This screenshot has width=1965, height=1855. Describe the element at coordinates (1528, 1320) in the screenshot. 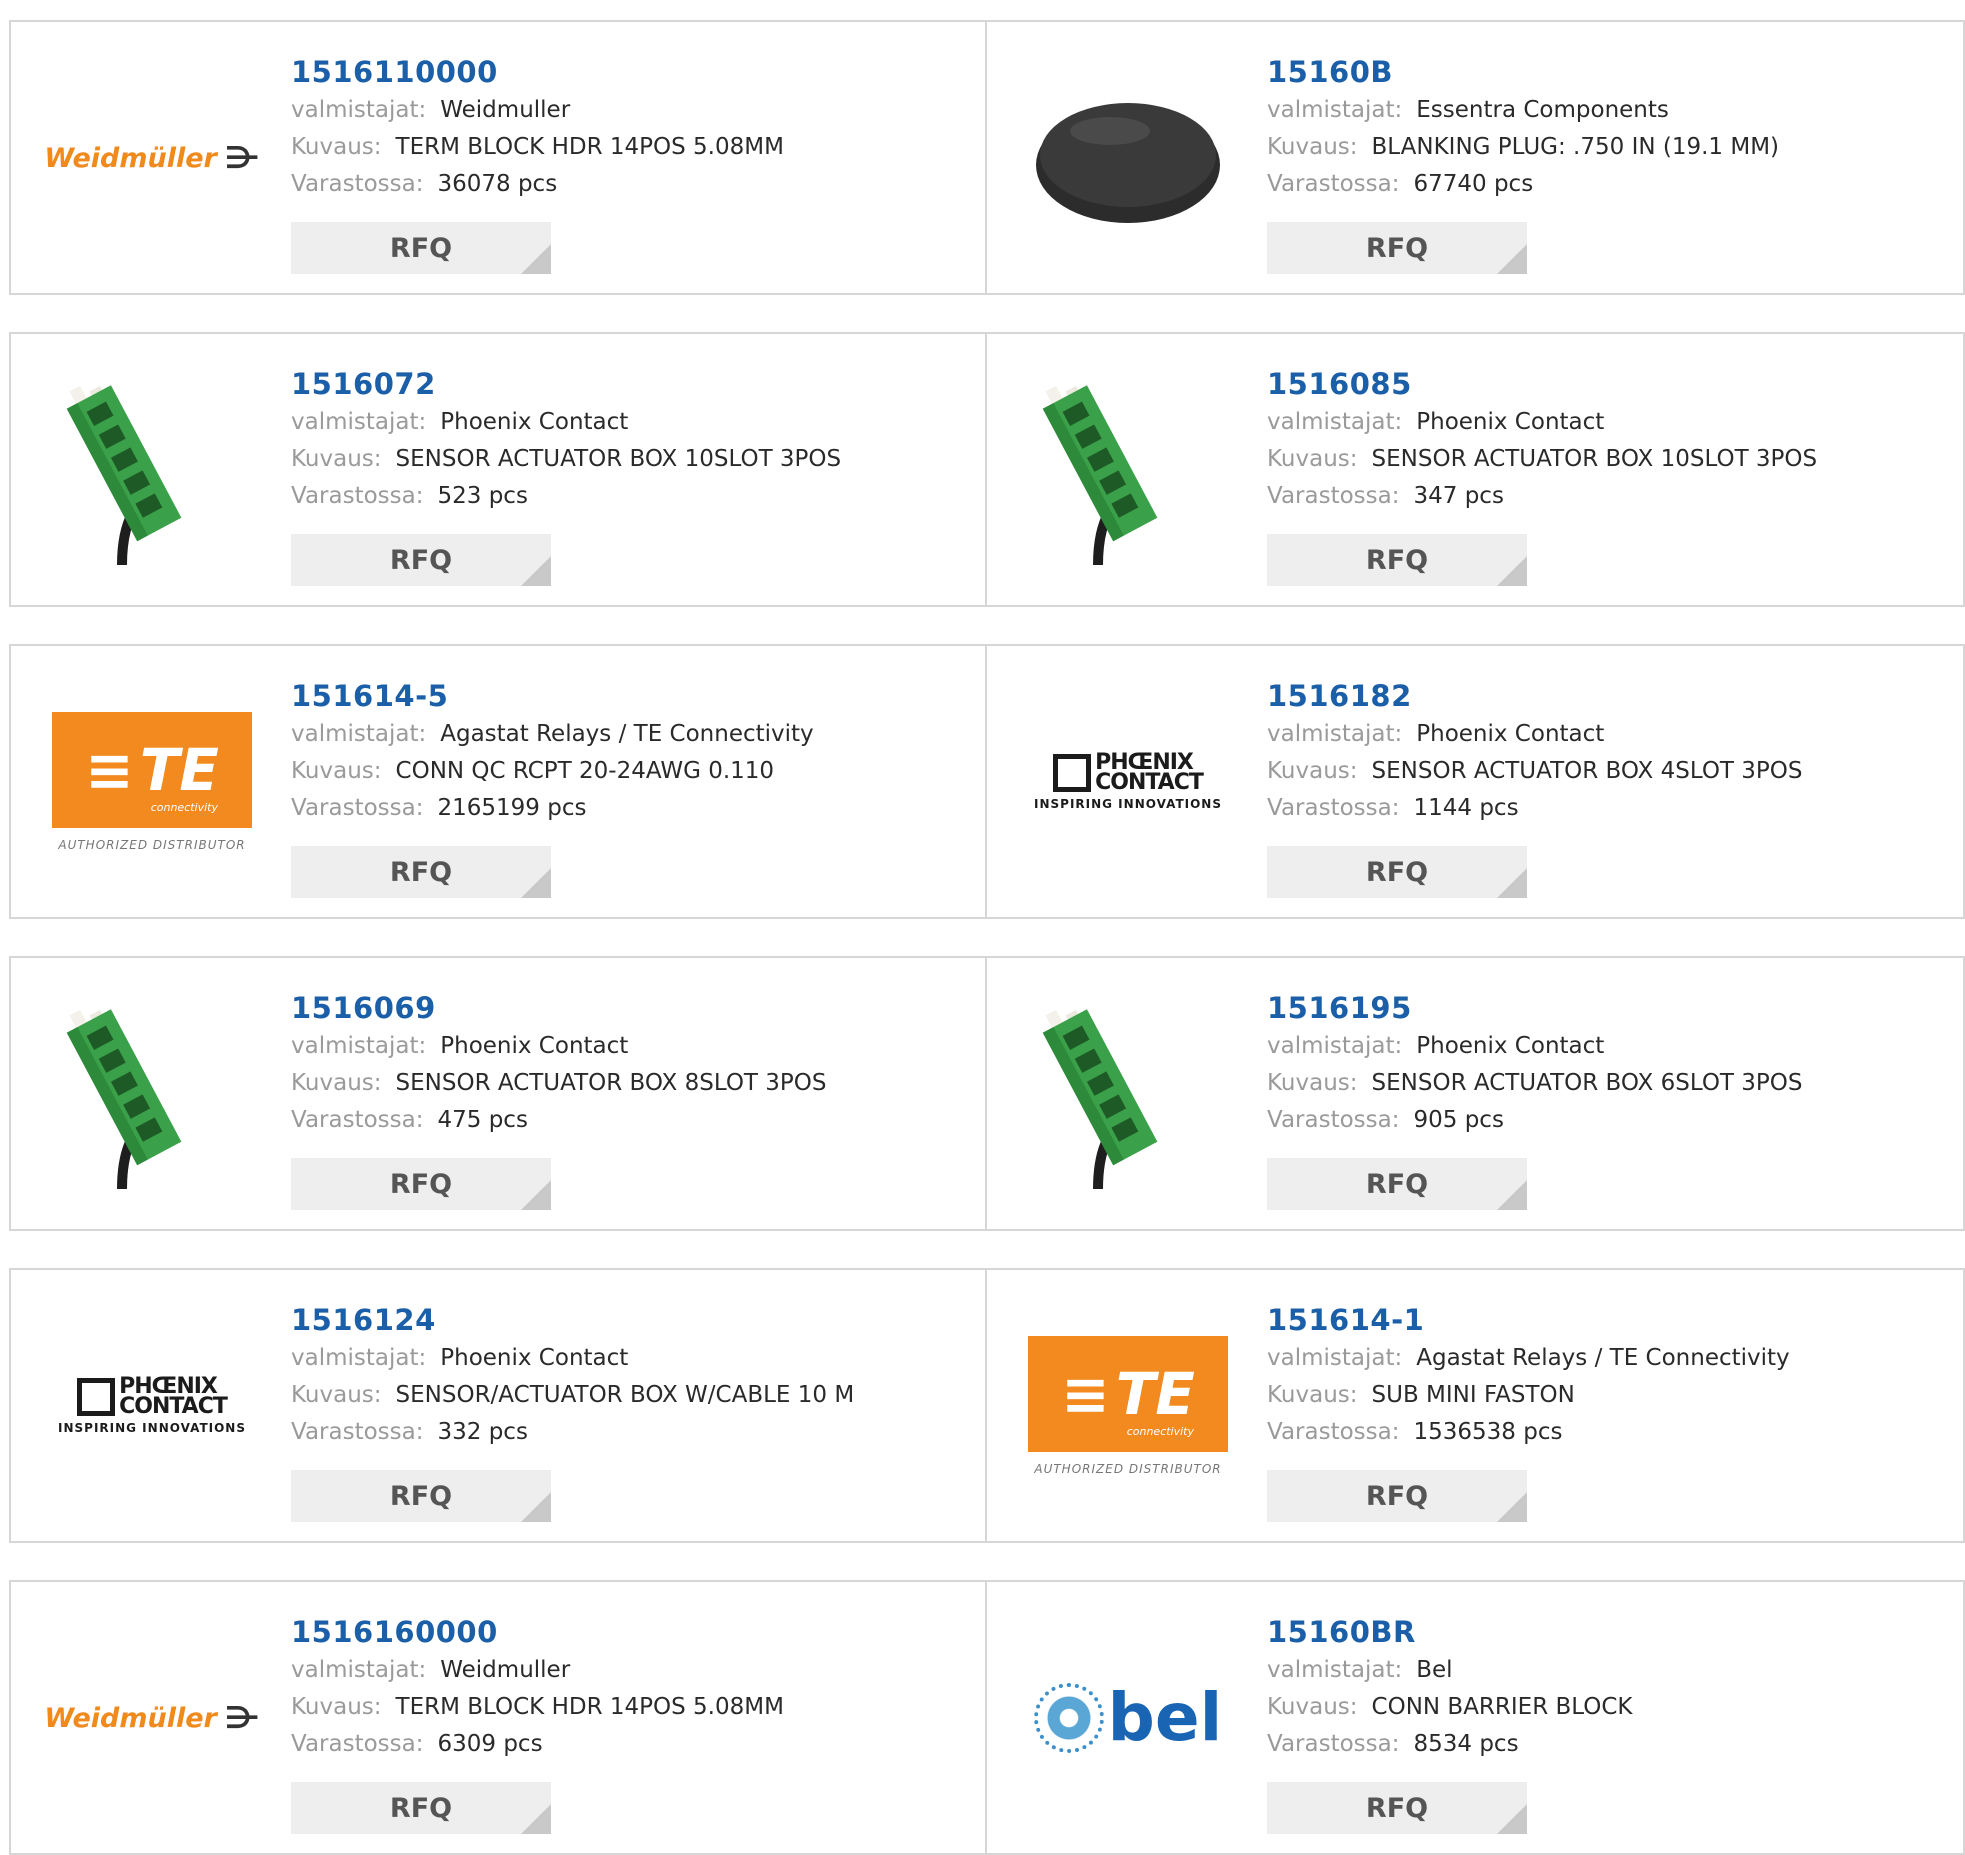

I see `part-number-link: 151614-1` at that location.